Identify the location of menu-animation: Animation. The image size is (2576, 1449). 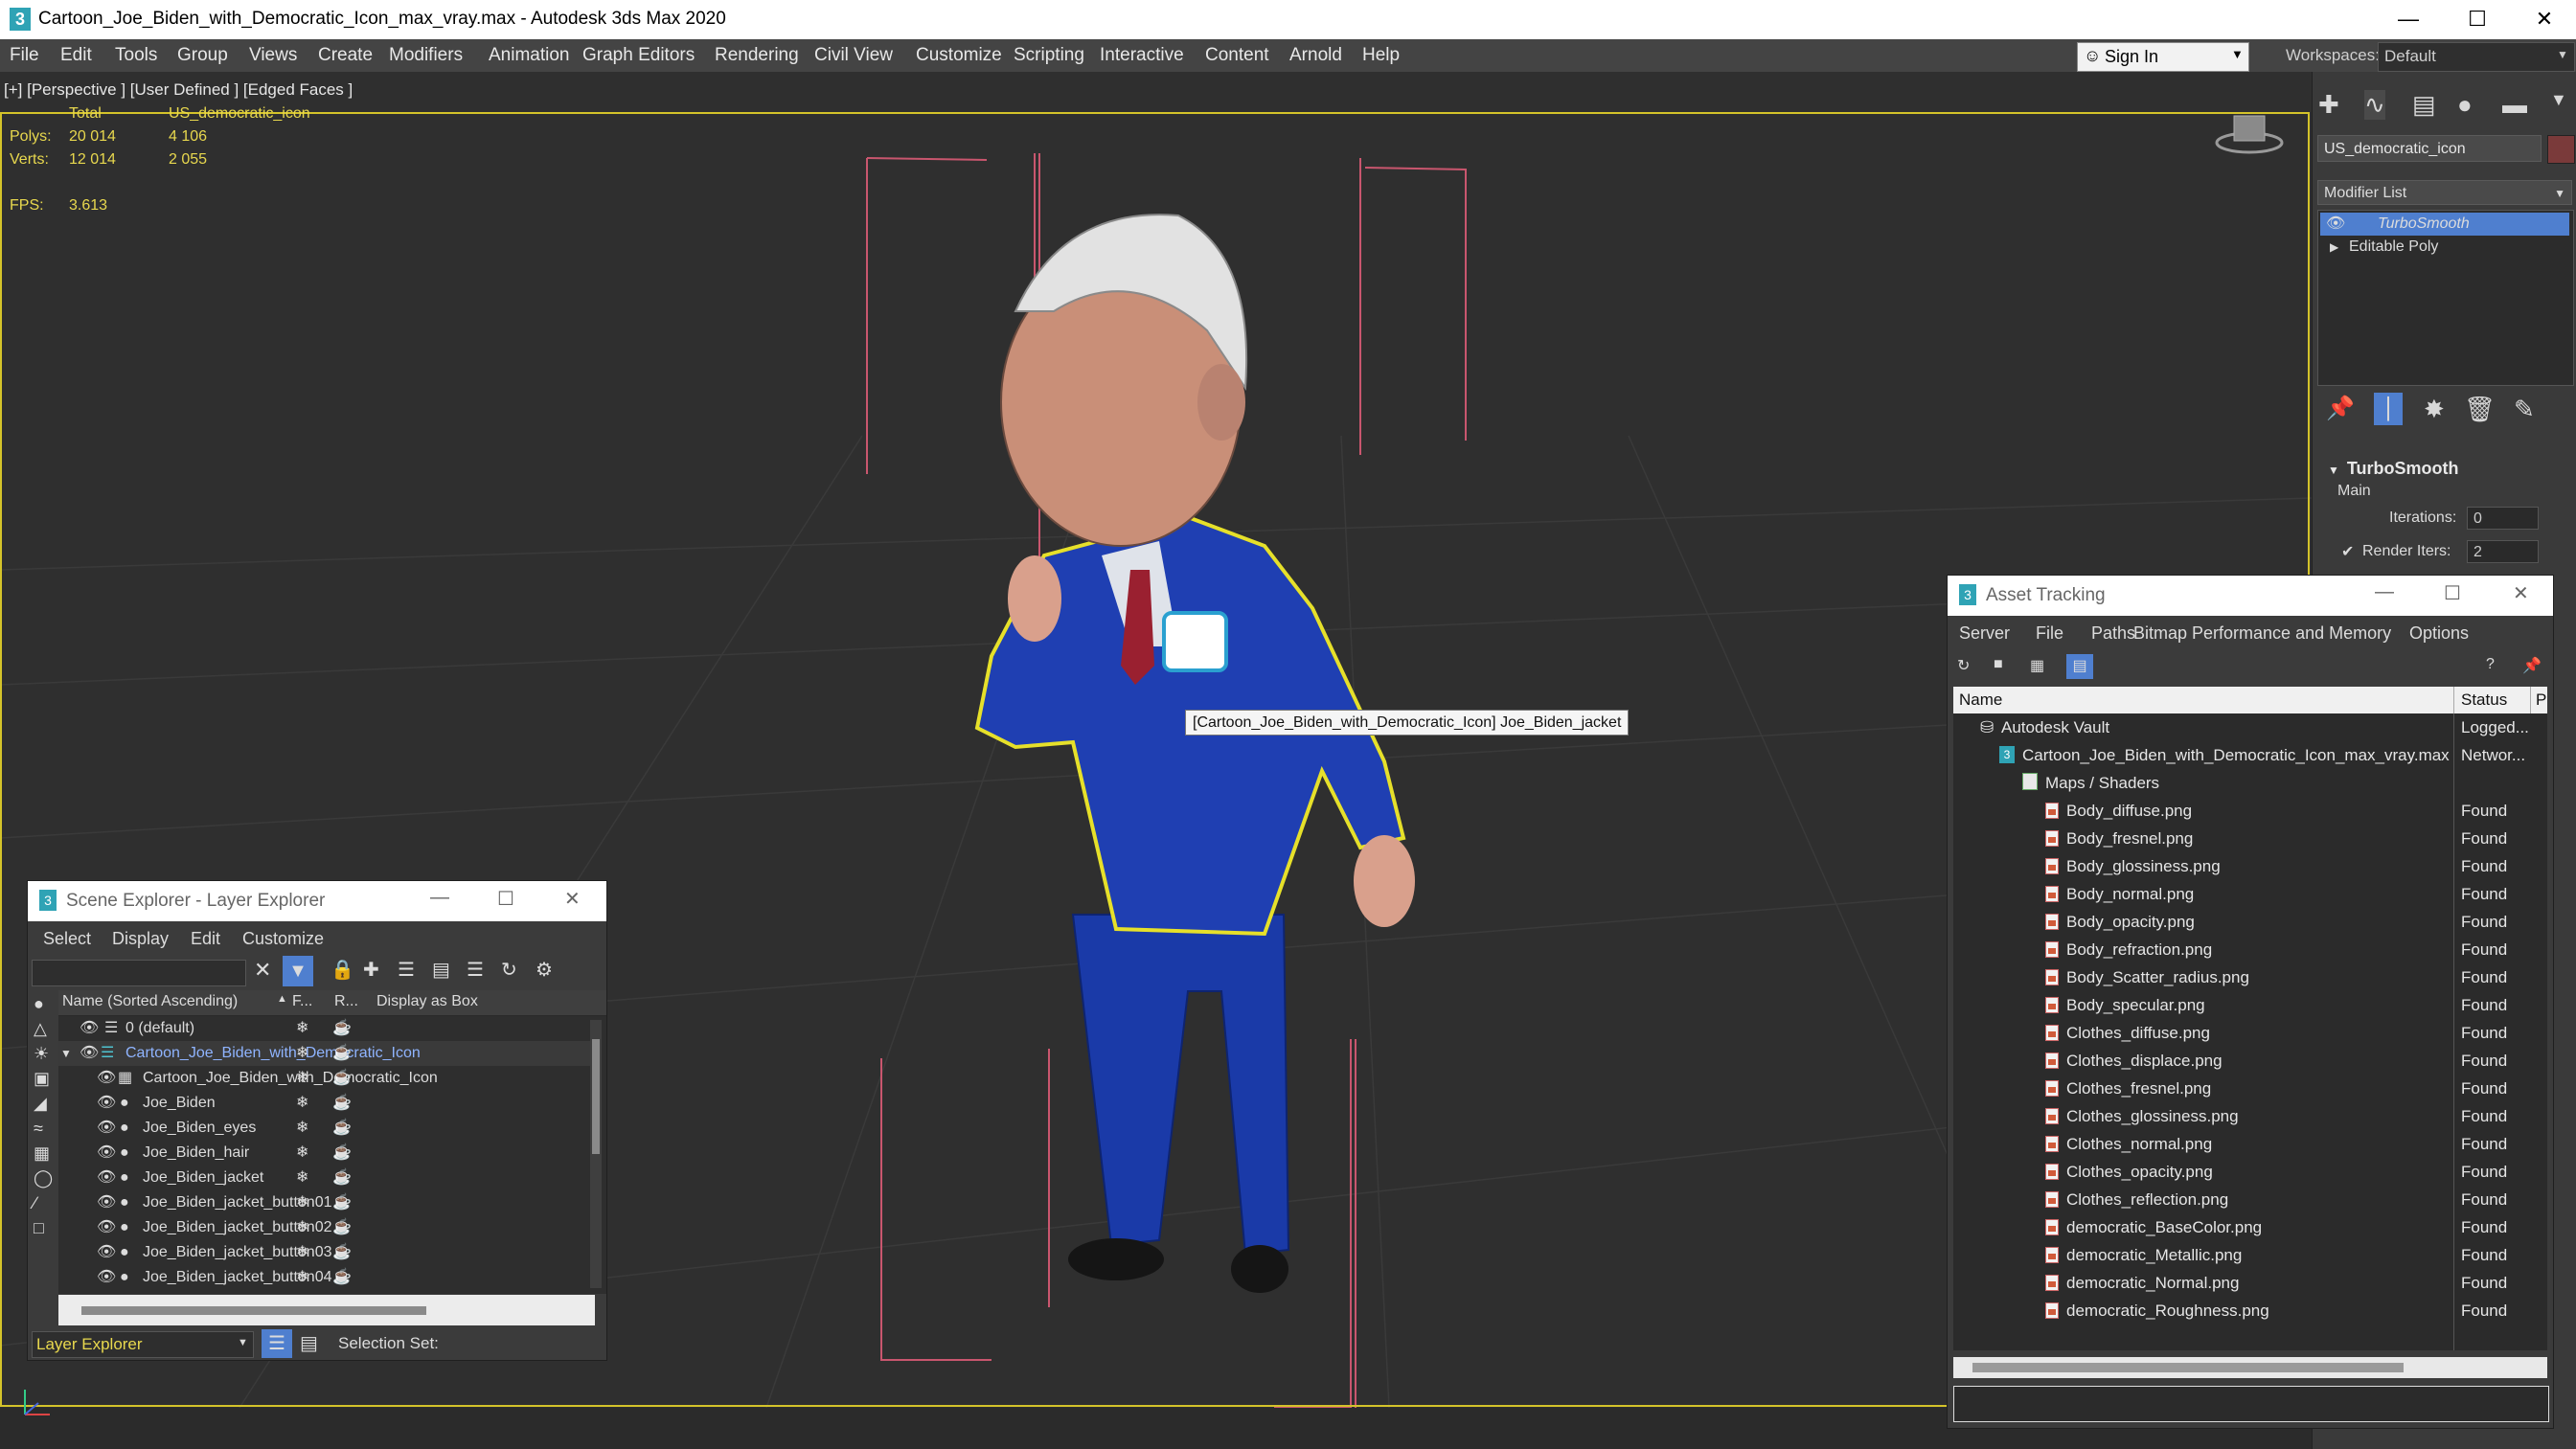
(529, 55).